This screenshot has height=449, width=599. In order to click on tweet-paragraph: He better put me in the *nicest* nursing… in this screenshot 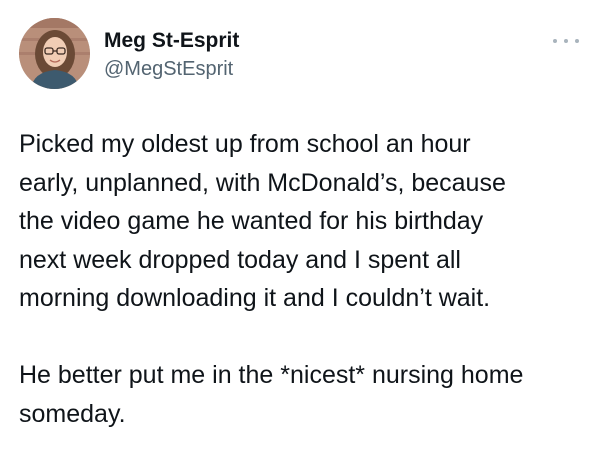, I will do `click(271, 394)`.